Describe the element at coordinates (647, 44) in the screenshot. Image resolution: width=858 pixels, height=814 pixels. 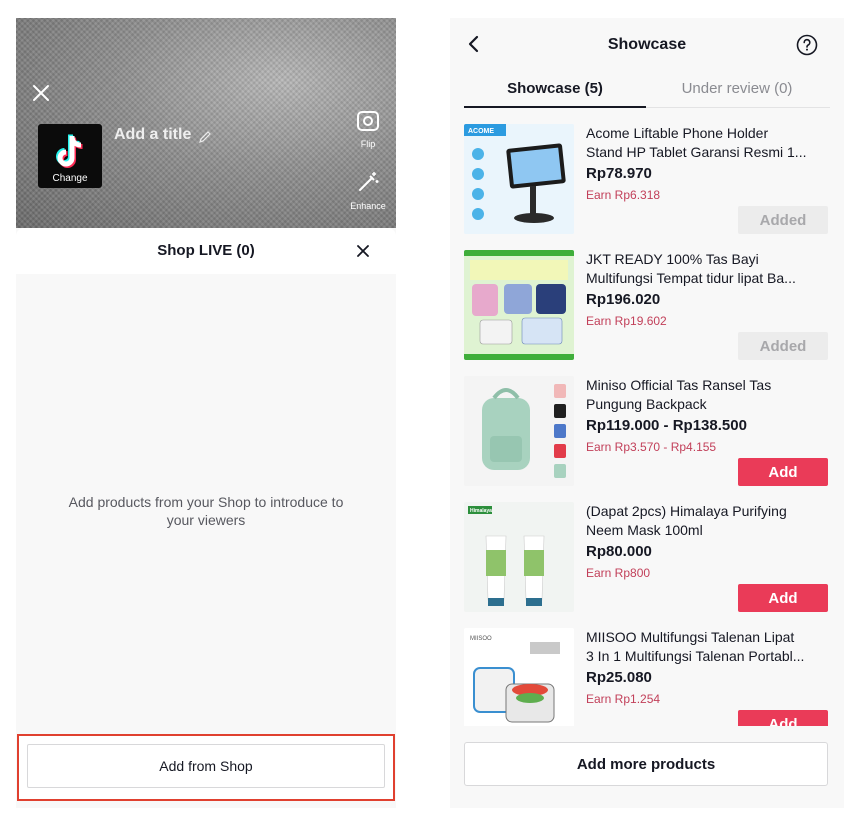
I see `page-title: Showcase` at that location.